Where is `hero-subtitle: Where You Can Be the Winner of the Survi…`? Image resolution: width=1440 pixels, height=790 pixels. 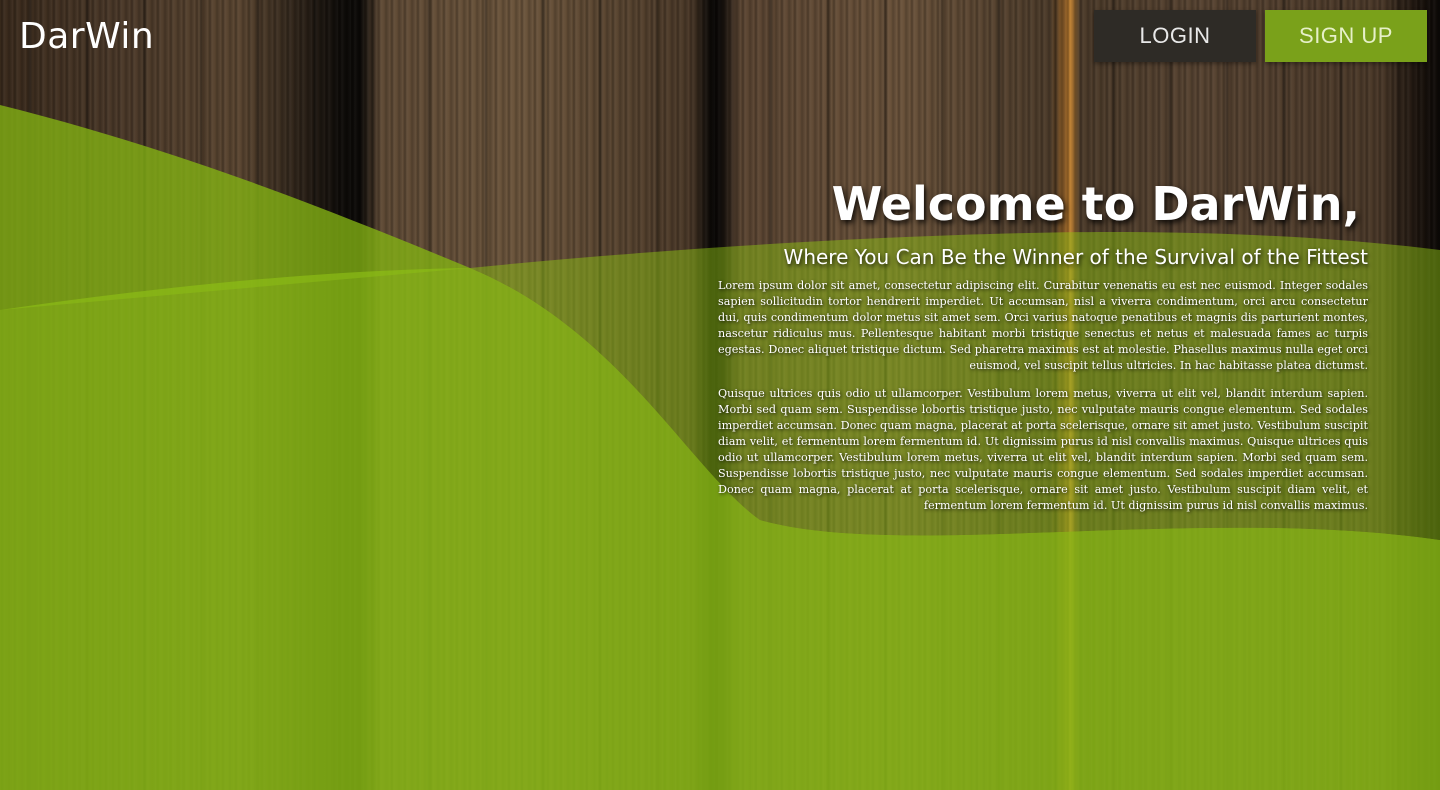
hero-subtitle: Where You Can Be the Winner of the Survi… is located at coordinates (1075, 257).